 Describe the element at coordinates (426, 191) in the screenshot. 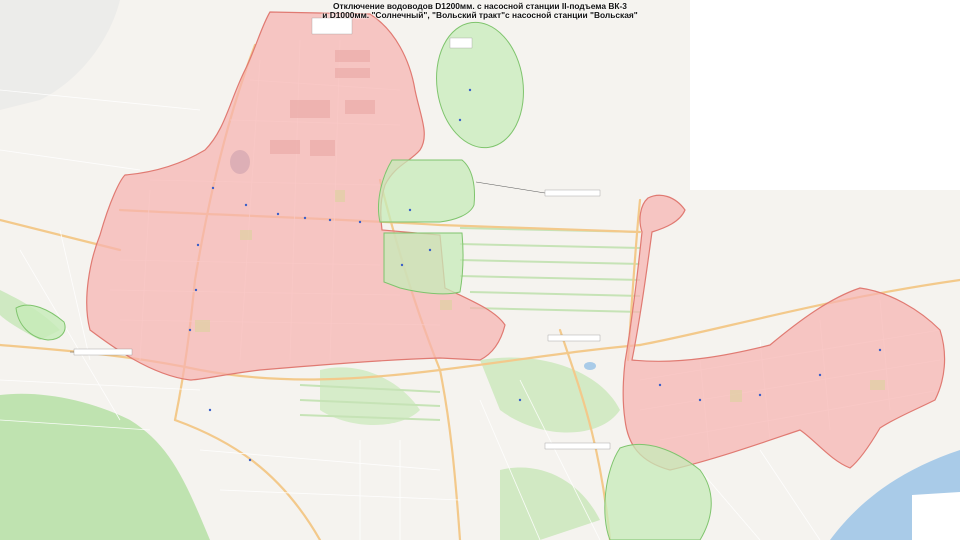

I see `unaffected-zone-center` at that location.